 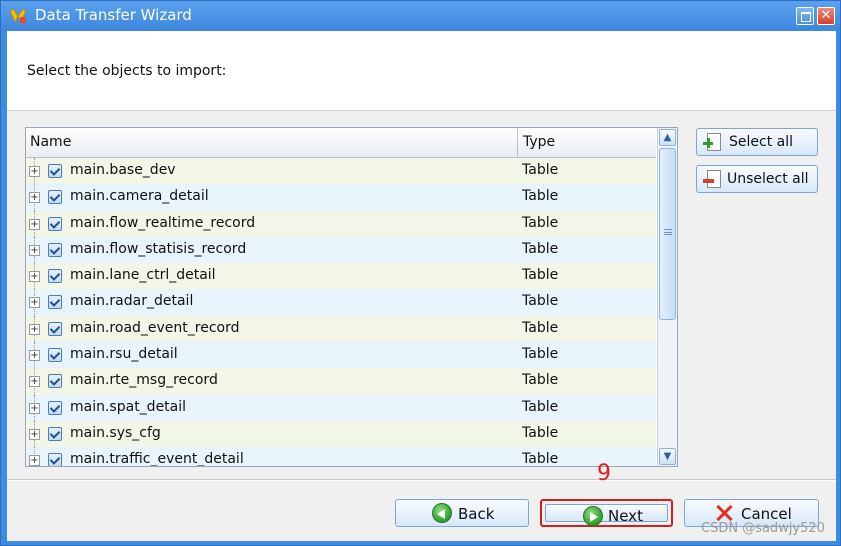 What do you see at coordinates (128, 406) in the screenshot?
I see `row-name: main.spat_detail` at bounding box center [128, 406].